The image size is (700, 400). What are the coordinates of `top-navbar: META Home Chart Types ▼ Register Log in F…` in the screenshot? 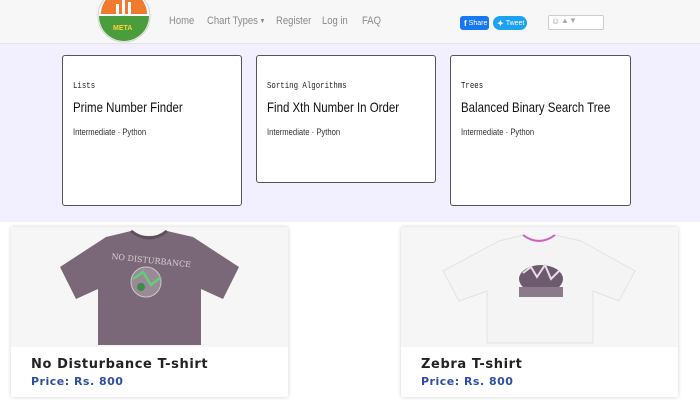 It's located at (350, 22).